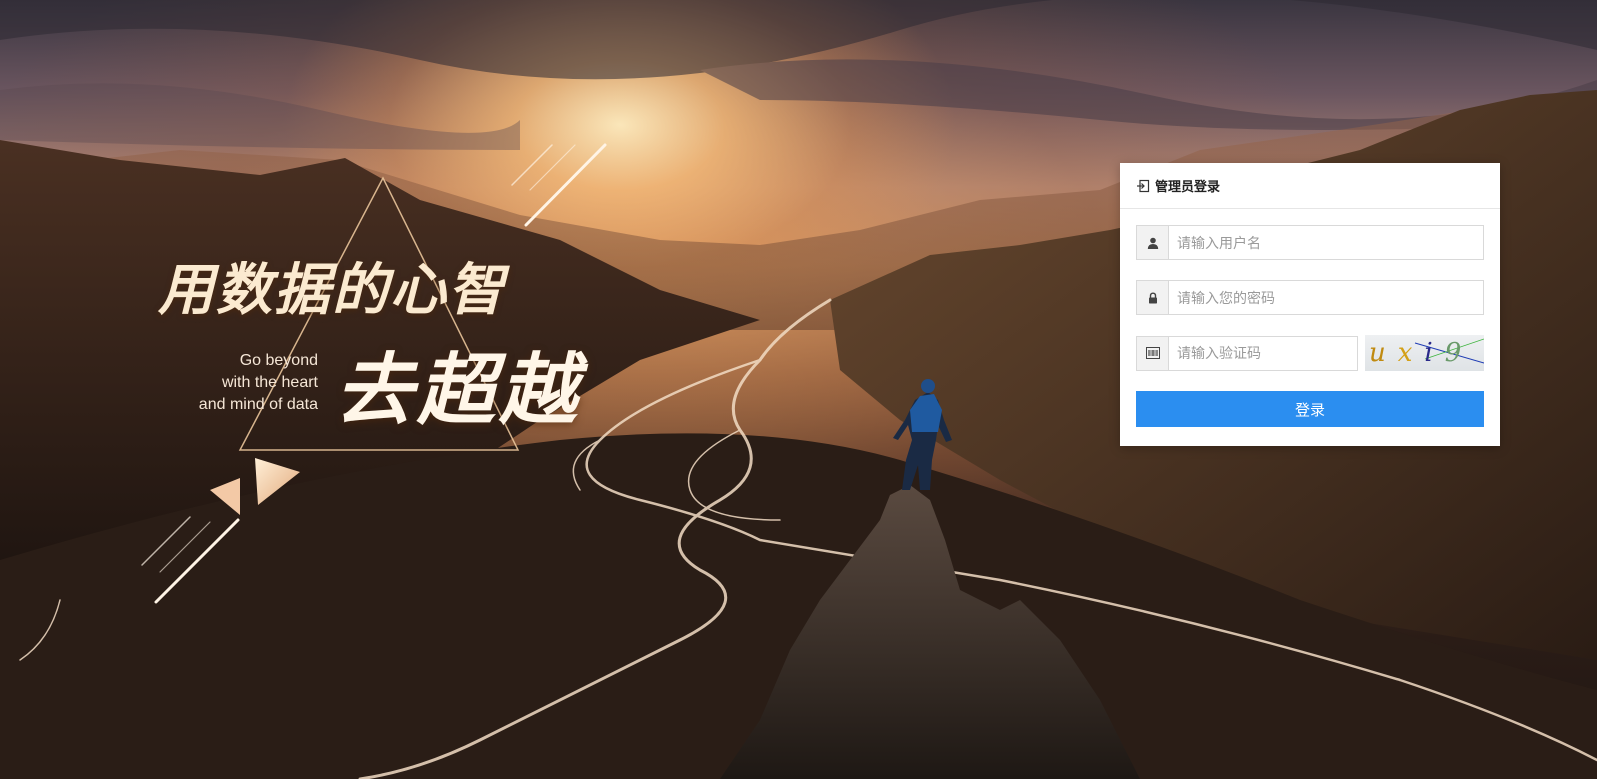 This screenshot has height=779, width=1597. What do you see at coordinates (269, 382) in the screenshot?
I see `slogan-english-line: with the heart` at bounding box center [269, 382].